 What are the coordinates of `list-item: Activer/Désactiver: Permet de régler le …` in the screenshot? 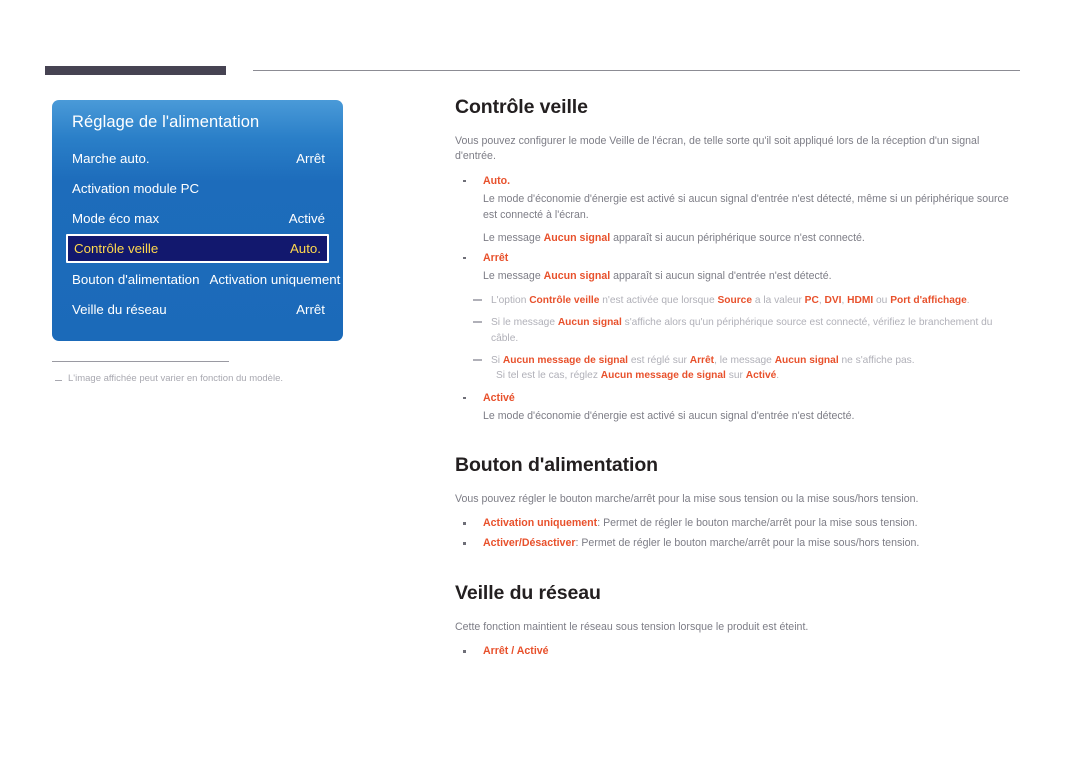 It's located at (738, 544).